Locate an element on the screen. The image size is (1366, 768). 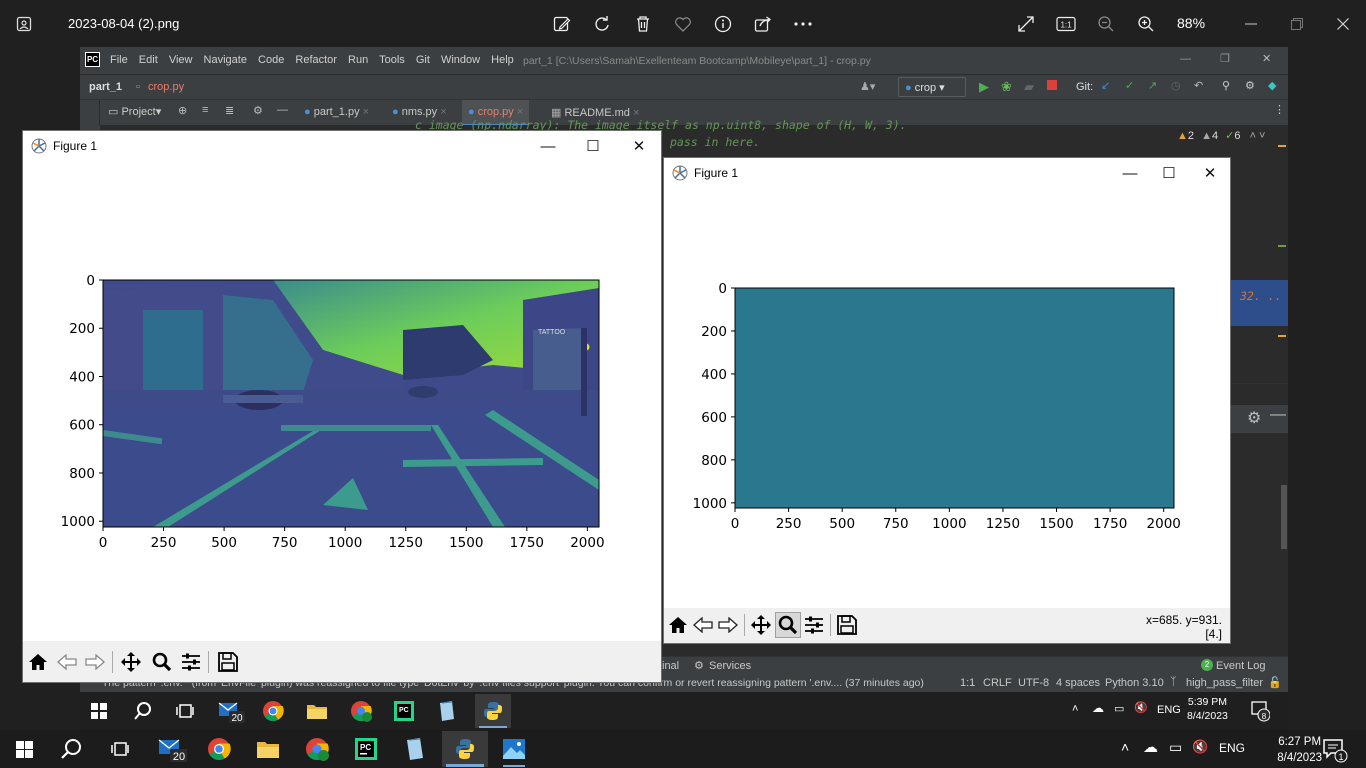
inner-clock: 5:39 PM 8/4/2023 is located at coordinates (1207, 709).